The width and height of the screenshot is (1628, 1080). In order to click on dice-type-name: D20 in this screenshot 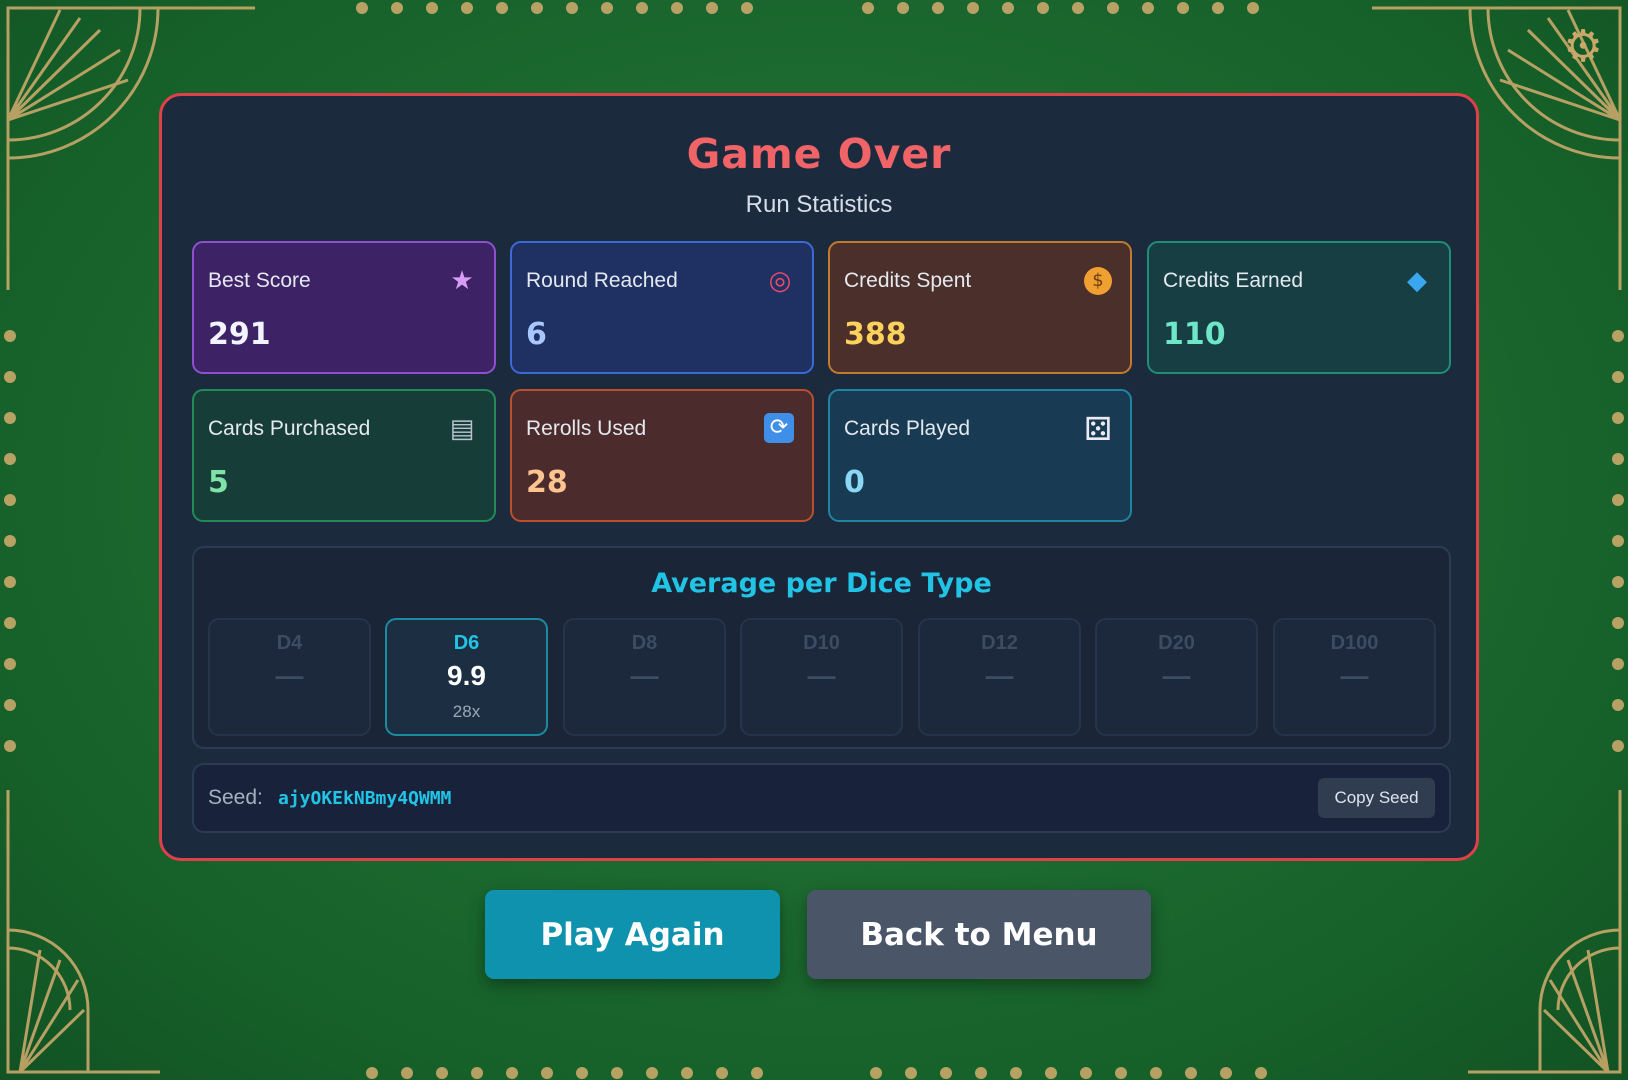, I will do `click(1176, 643)`.